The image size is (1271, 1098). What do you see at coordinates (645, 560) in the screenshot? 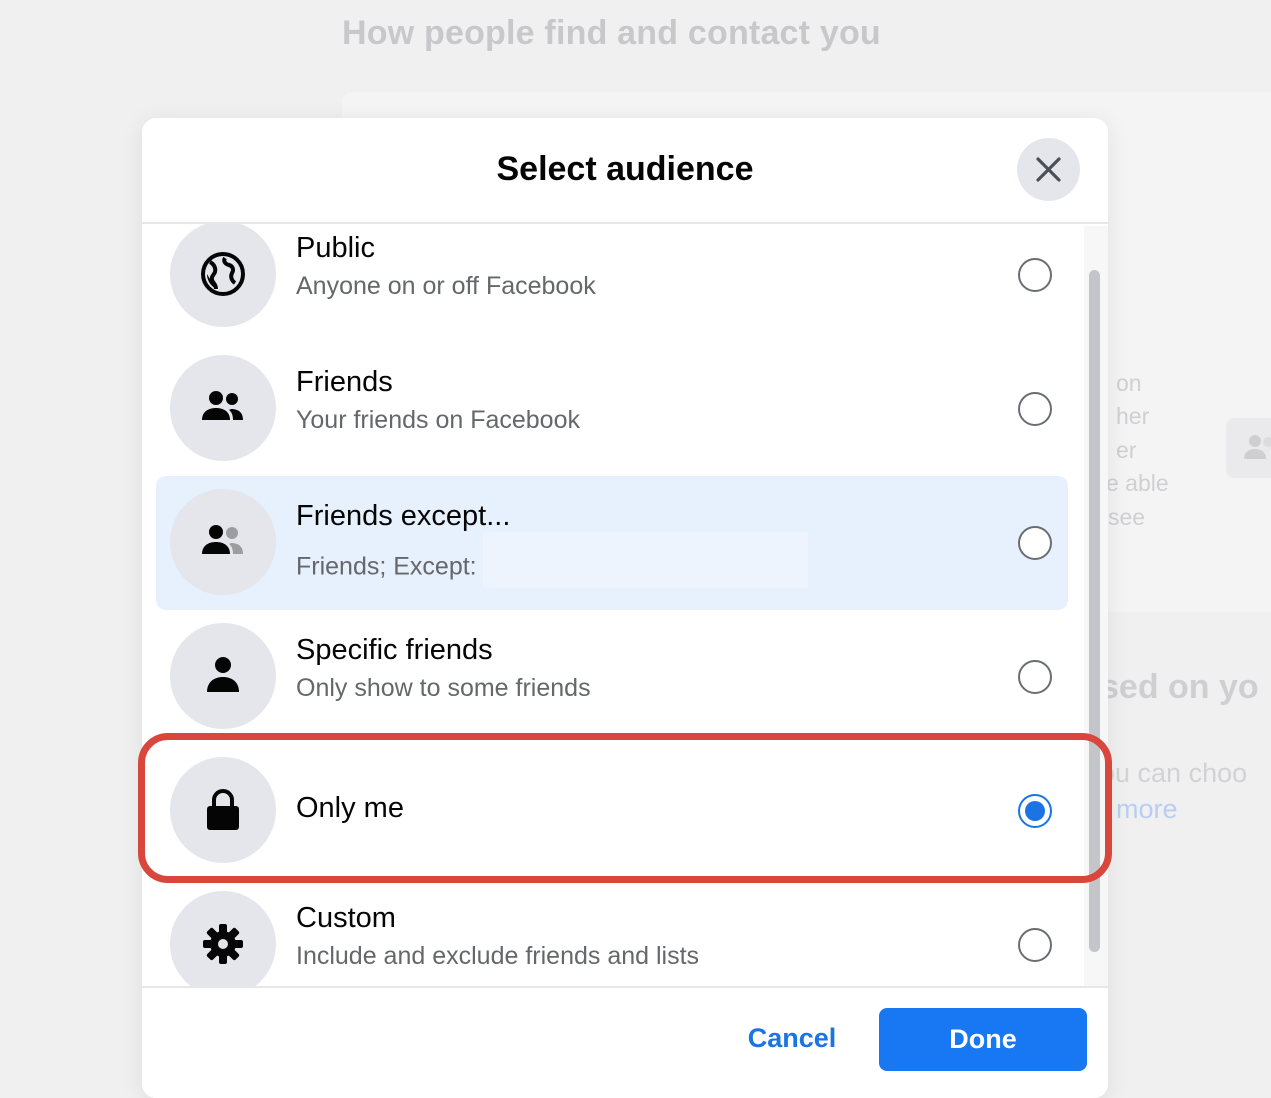
I see `redacted-area` at bounding box center [645, 560].